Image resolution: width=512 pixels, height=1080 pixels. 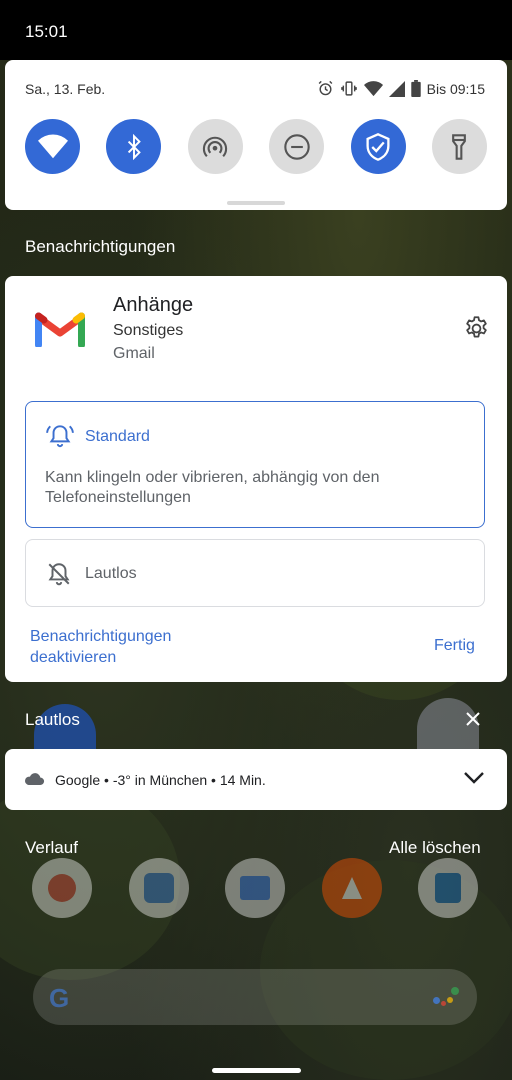 What do you see at coordinates (448, 888) in the screenshot?
I see `app-icon-outlook` at bounding box center [448, 888].